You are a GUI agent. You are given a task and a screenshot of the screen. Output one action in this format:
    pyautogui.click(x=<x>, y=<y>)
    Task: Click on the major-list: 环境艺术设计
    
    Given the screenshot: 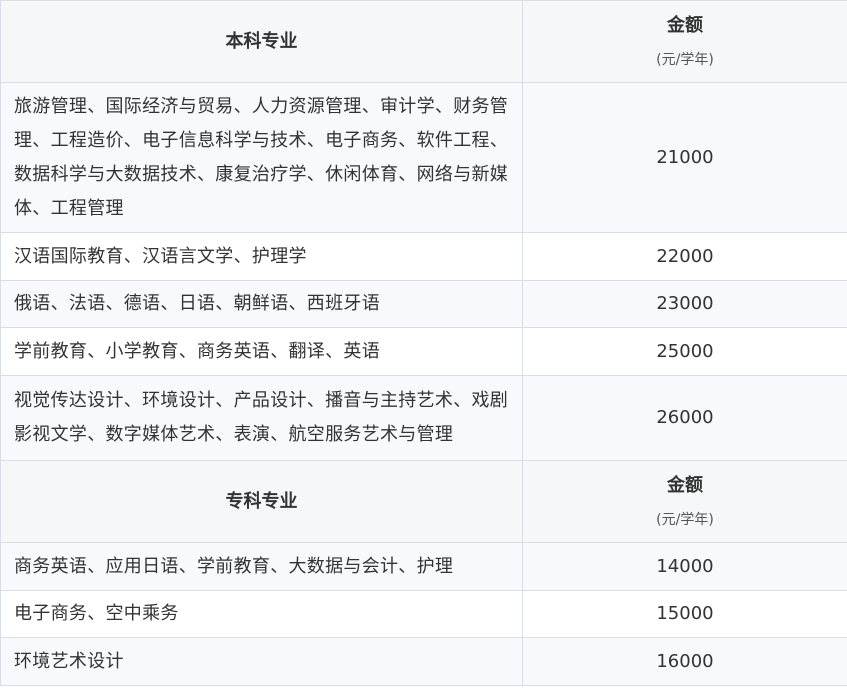 What is the action you would take?
    pyautogui.click(x=261, y=661)
    